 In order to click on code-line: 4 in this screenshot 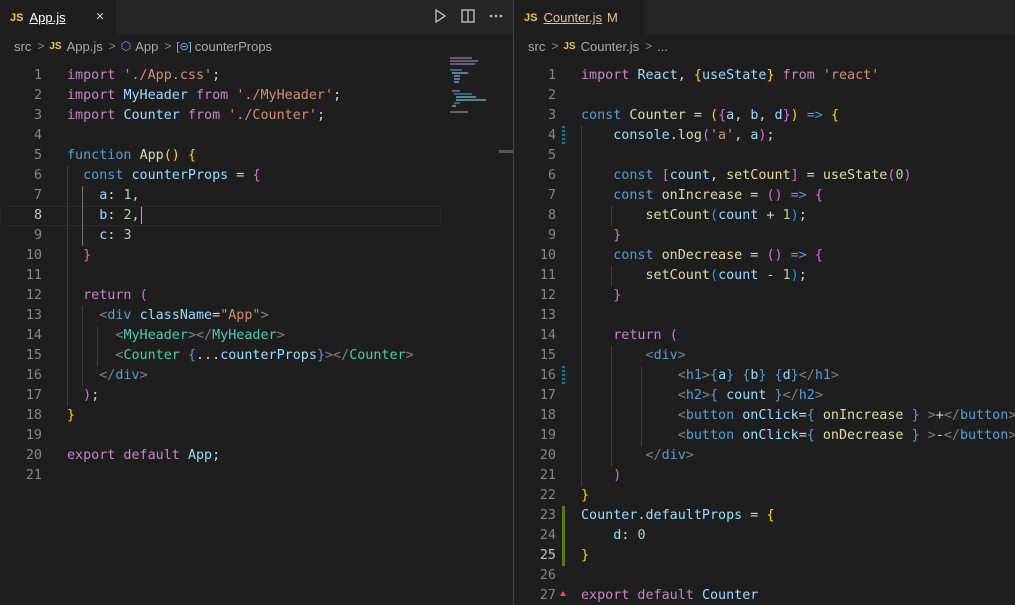, I will do `click(256, 136)`.